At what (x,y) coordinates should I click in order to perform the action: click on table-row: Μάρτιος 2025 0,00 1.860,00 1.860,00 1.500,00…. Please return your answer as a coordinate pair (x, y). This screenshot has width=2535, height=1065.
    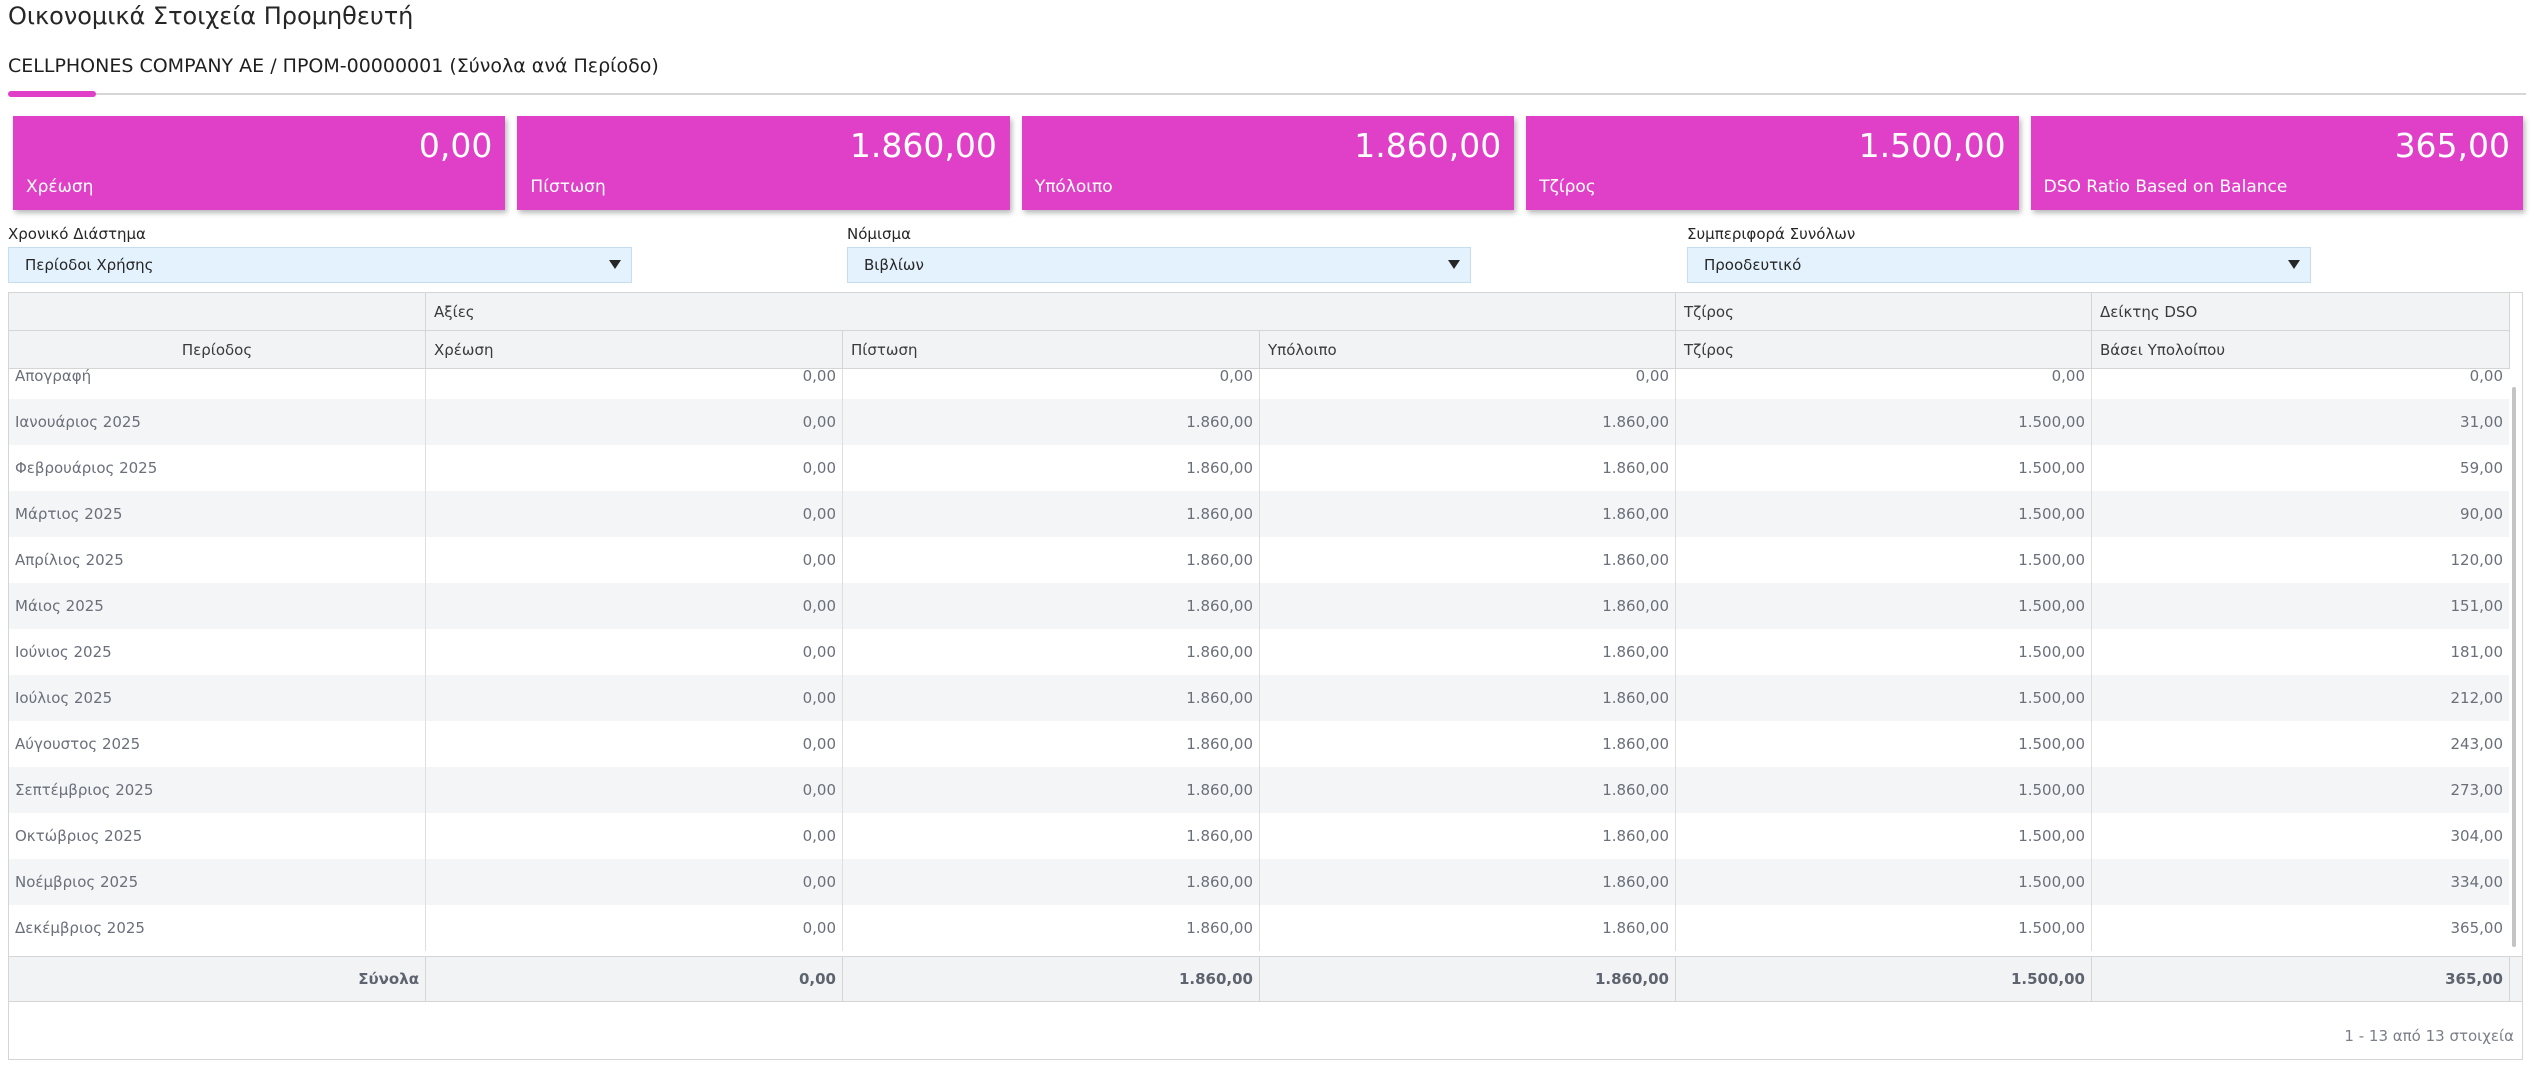
    Looking at the image, I should click on (1259, 514).